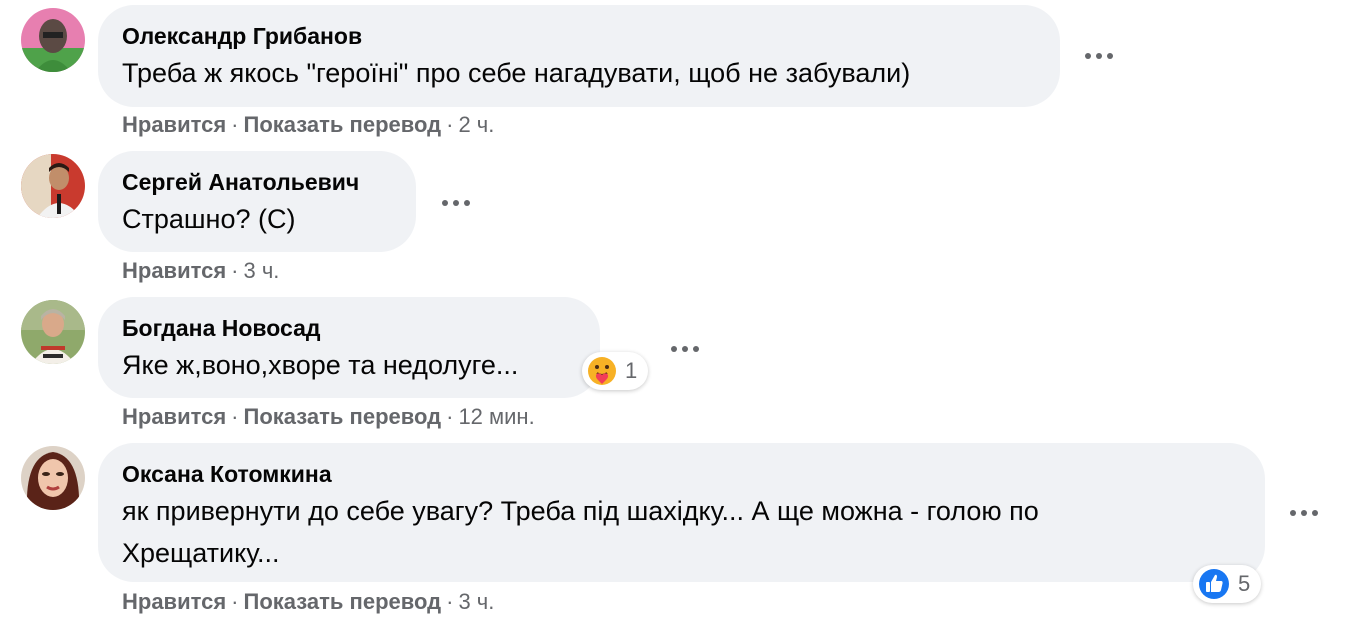  What do you see at coordinates (209, 219) in the screenshot?
I see `comment-text: Страшно? (С)` at bounding box center [209, 219].